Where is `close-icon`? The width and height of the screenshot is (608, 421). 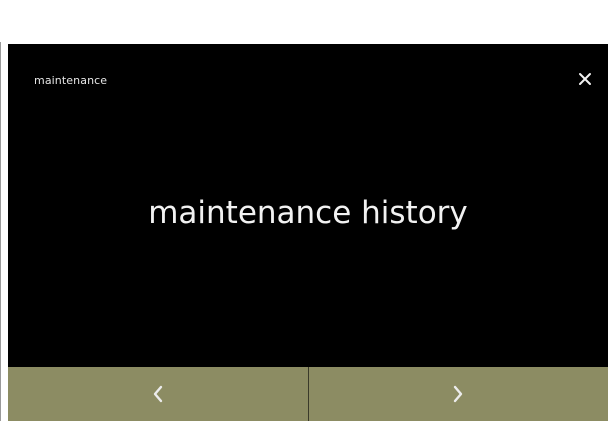
close-icon is located at coordinates (585, 79).